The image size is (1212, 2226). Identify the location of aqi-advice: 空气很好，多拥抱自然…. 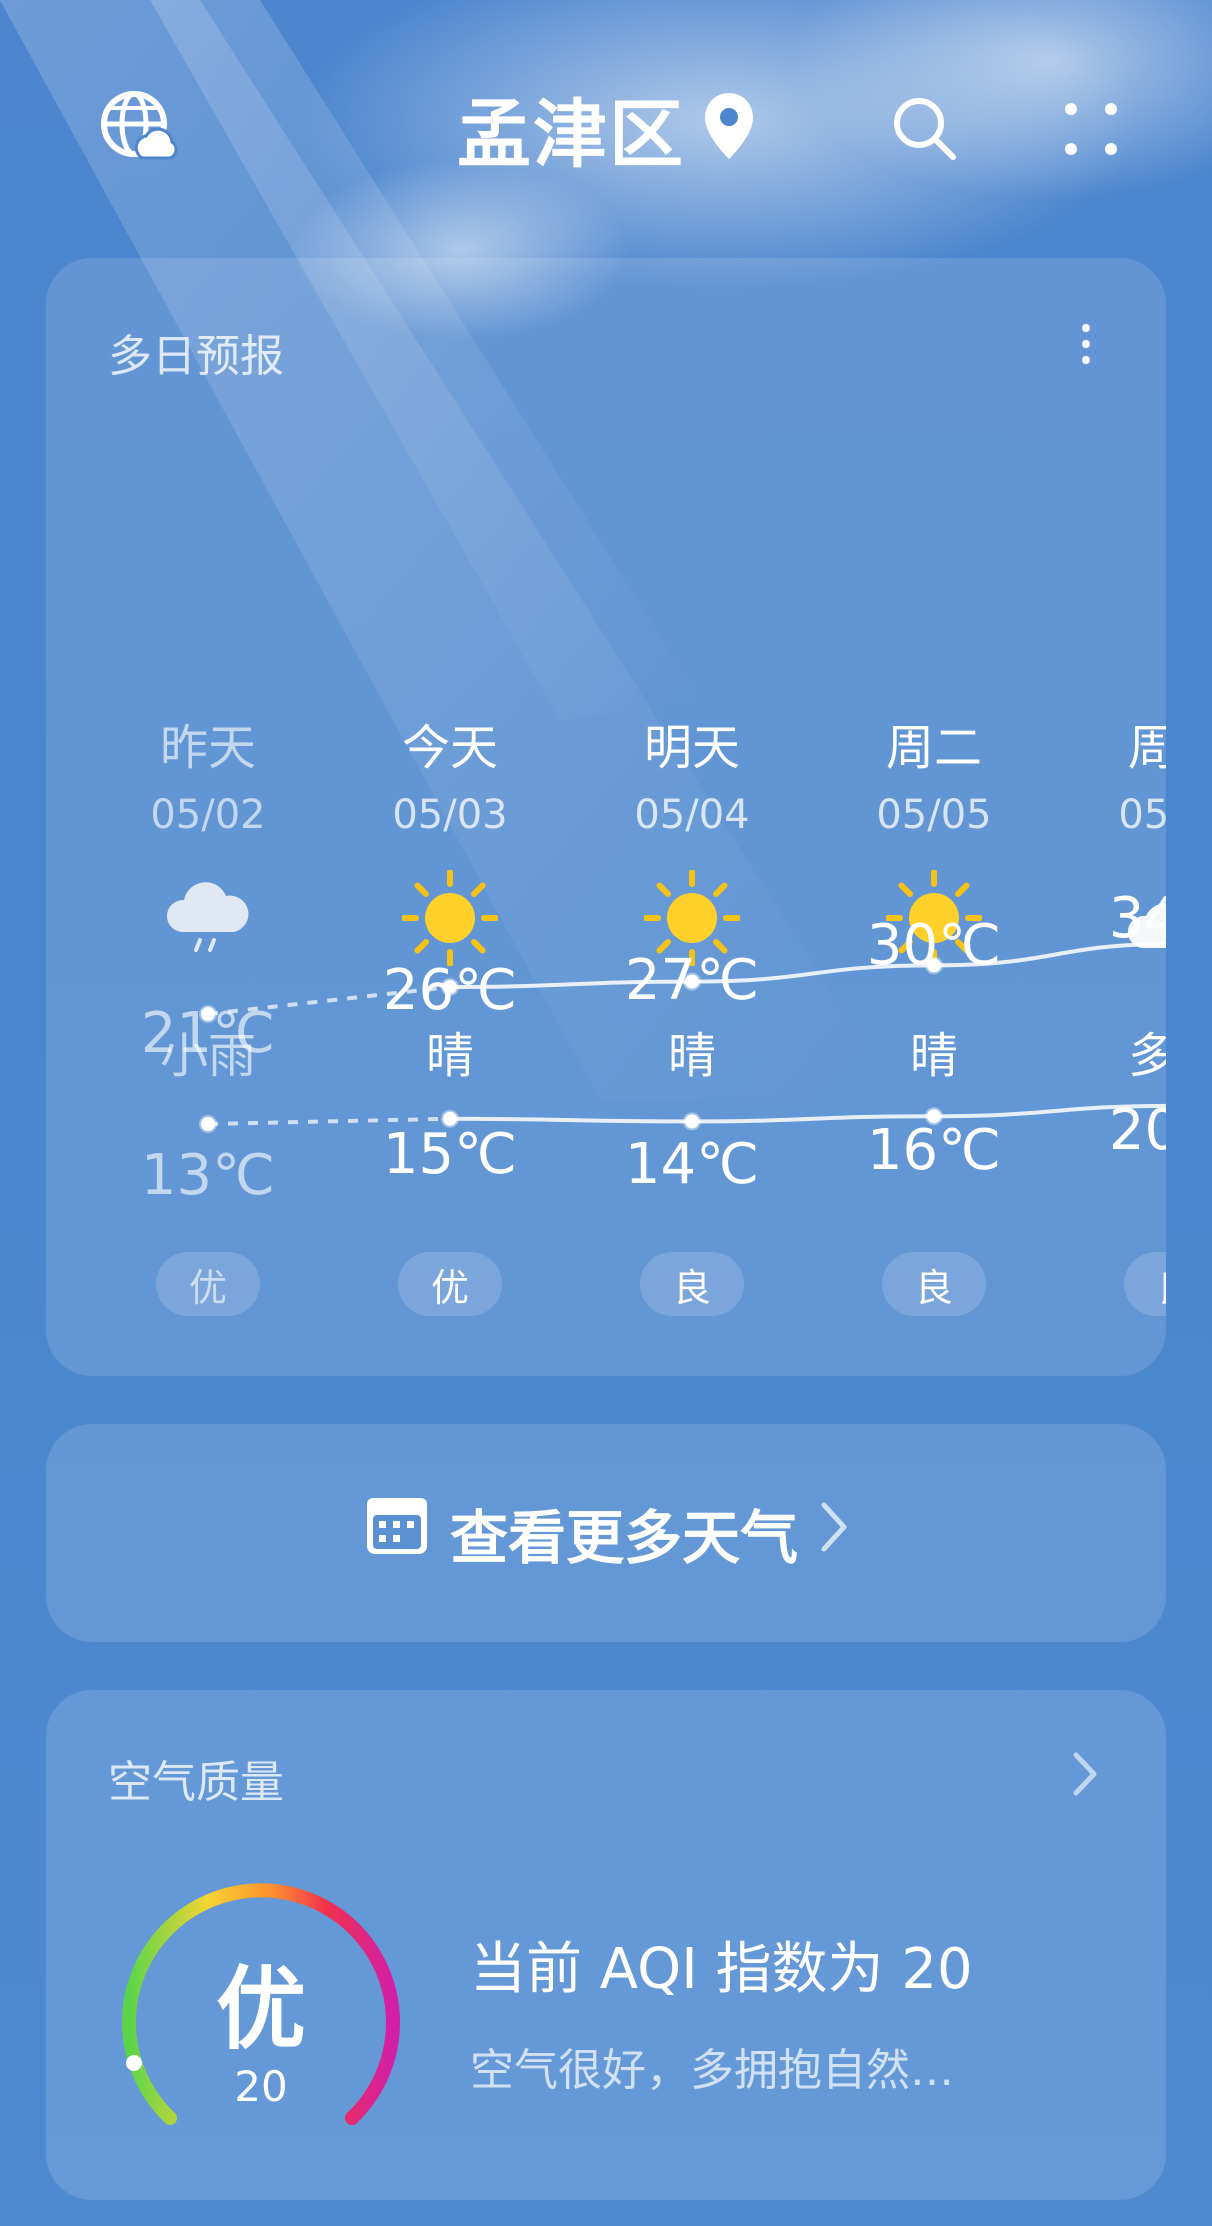
(712, 2070).